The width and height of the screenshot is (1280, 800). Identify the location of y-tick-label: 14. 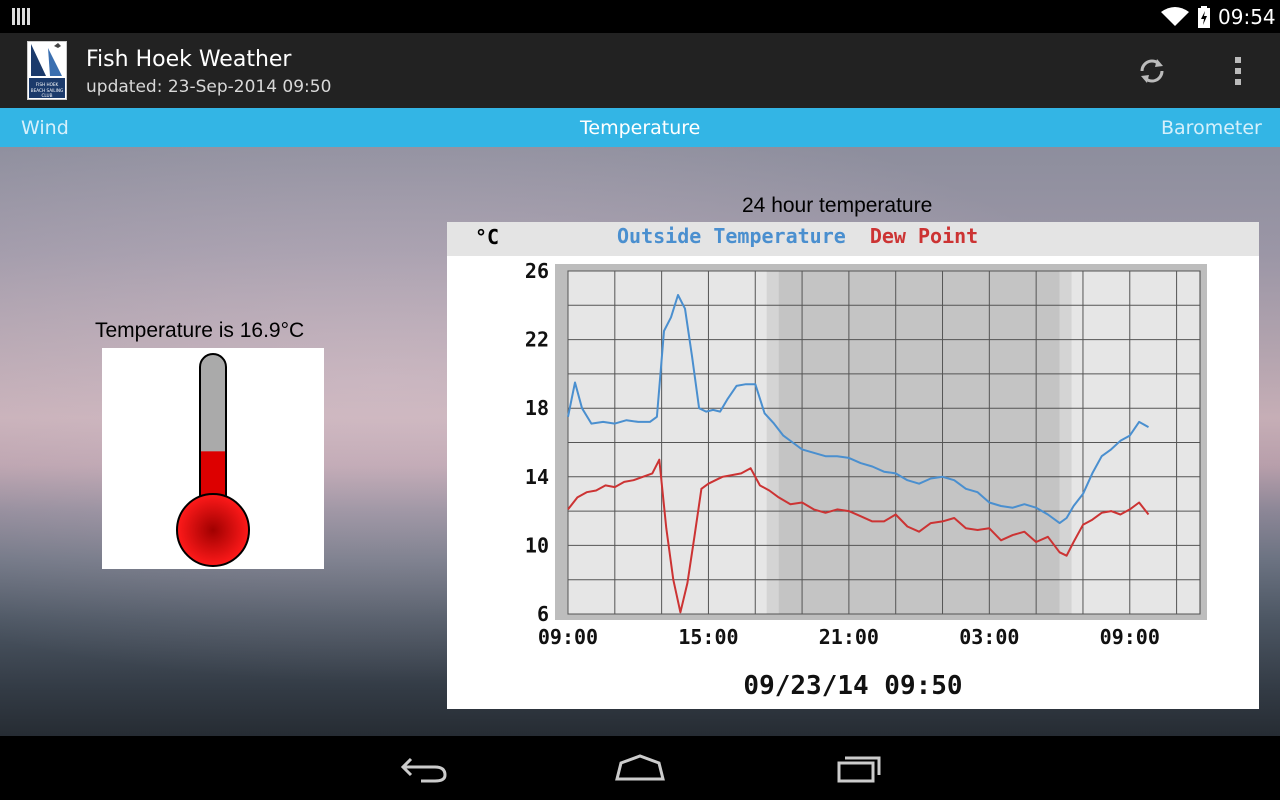
(537, 477).